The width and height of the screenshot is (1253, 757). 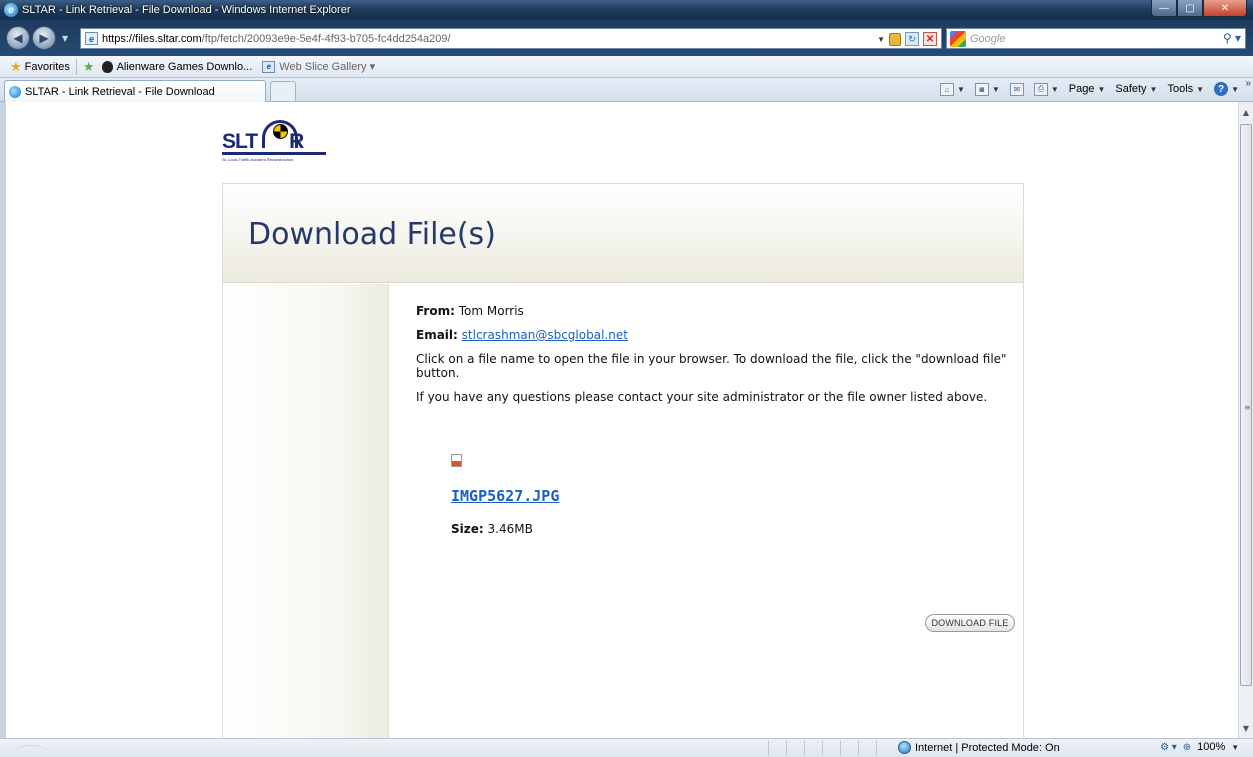 I want to click on email-link: stlcrashman@sbcglobal.net, so click(x=545, y=335).